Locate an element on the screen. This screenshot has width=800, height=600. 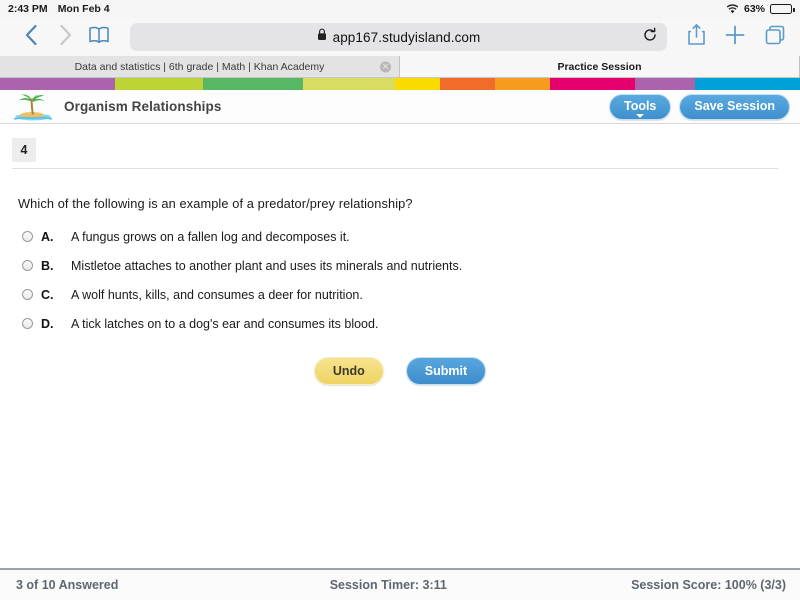
safari-toolbar: app167.studyisland.com is located at coordinates (400, 37).